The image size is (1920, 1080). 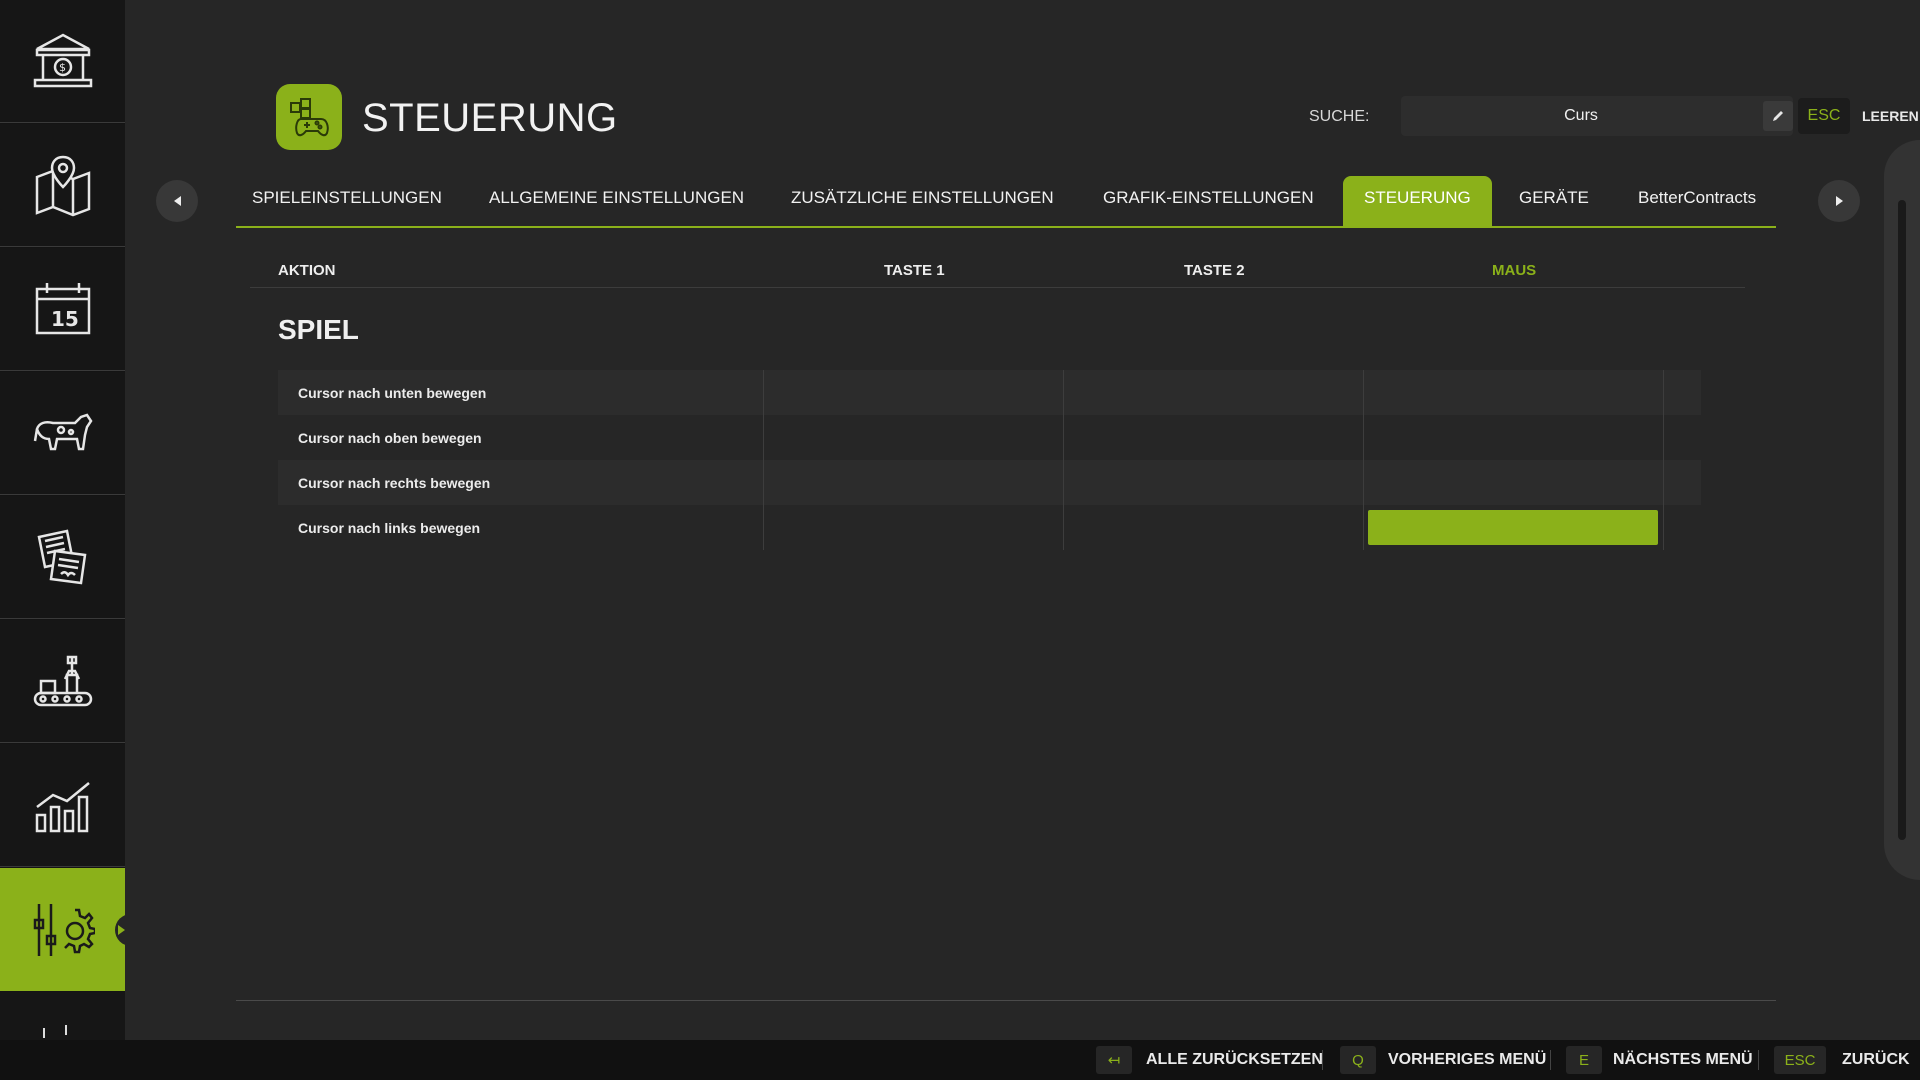 I want to click on tab-controls: STEUERUNG, so click(x=1417, y=201).